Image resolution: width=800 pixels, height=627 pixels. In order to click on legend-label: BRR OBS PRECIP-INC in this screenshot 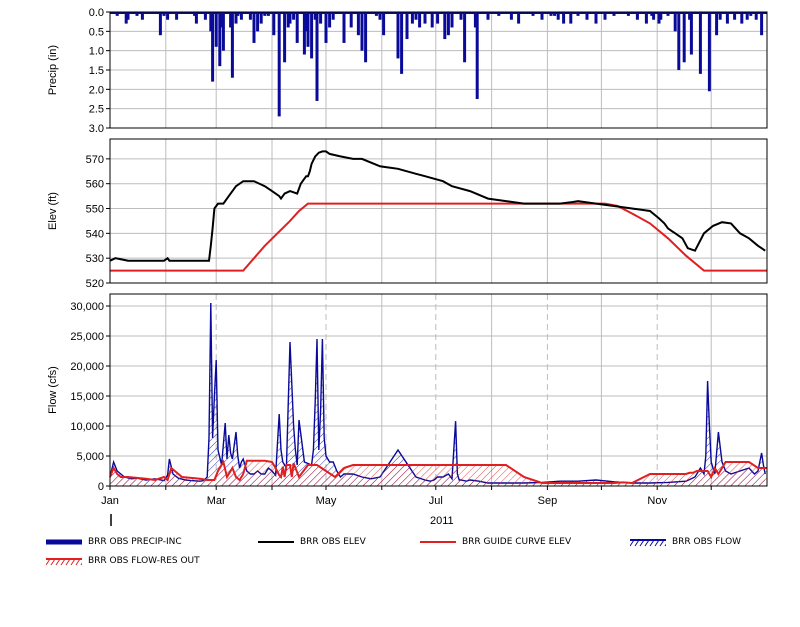, I will do `click(135, 542)`.